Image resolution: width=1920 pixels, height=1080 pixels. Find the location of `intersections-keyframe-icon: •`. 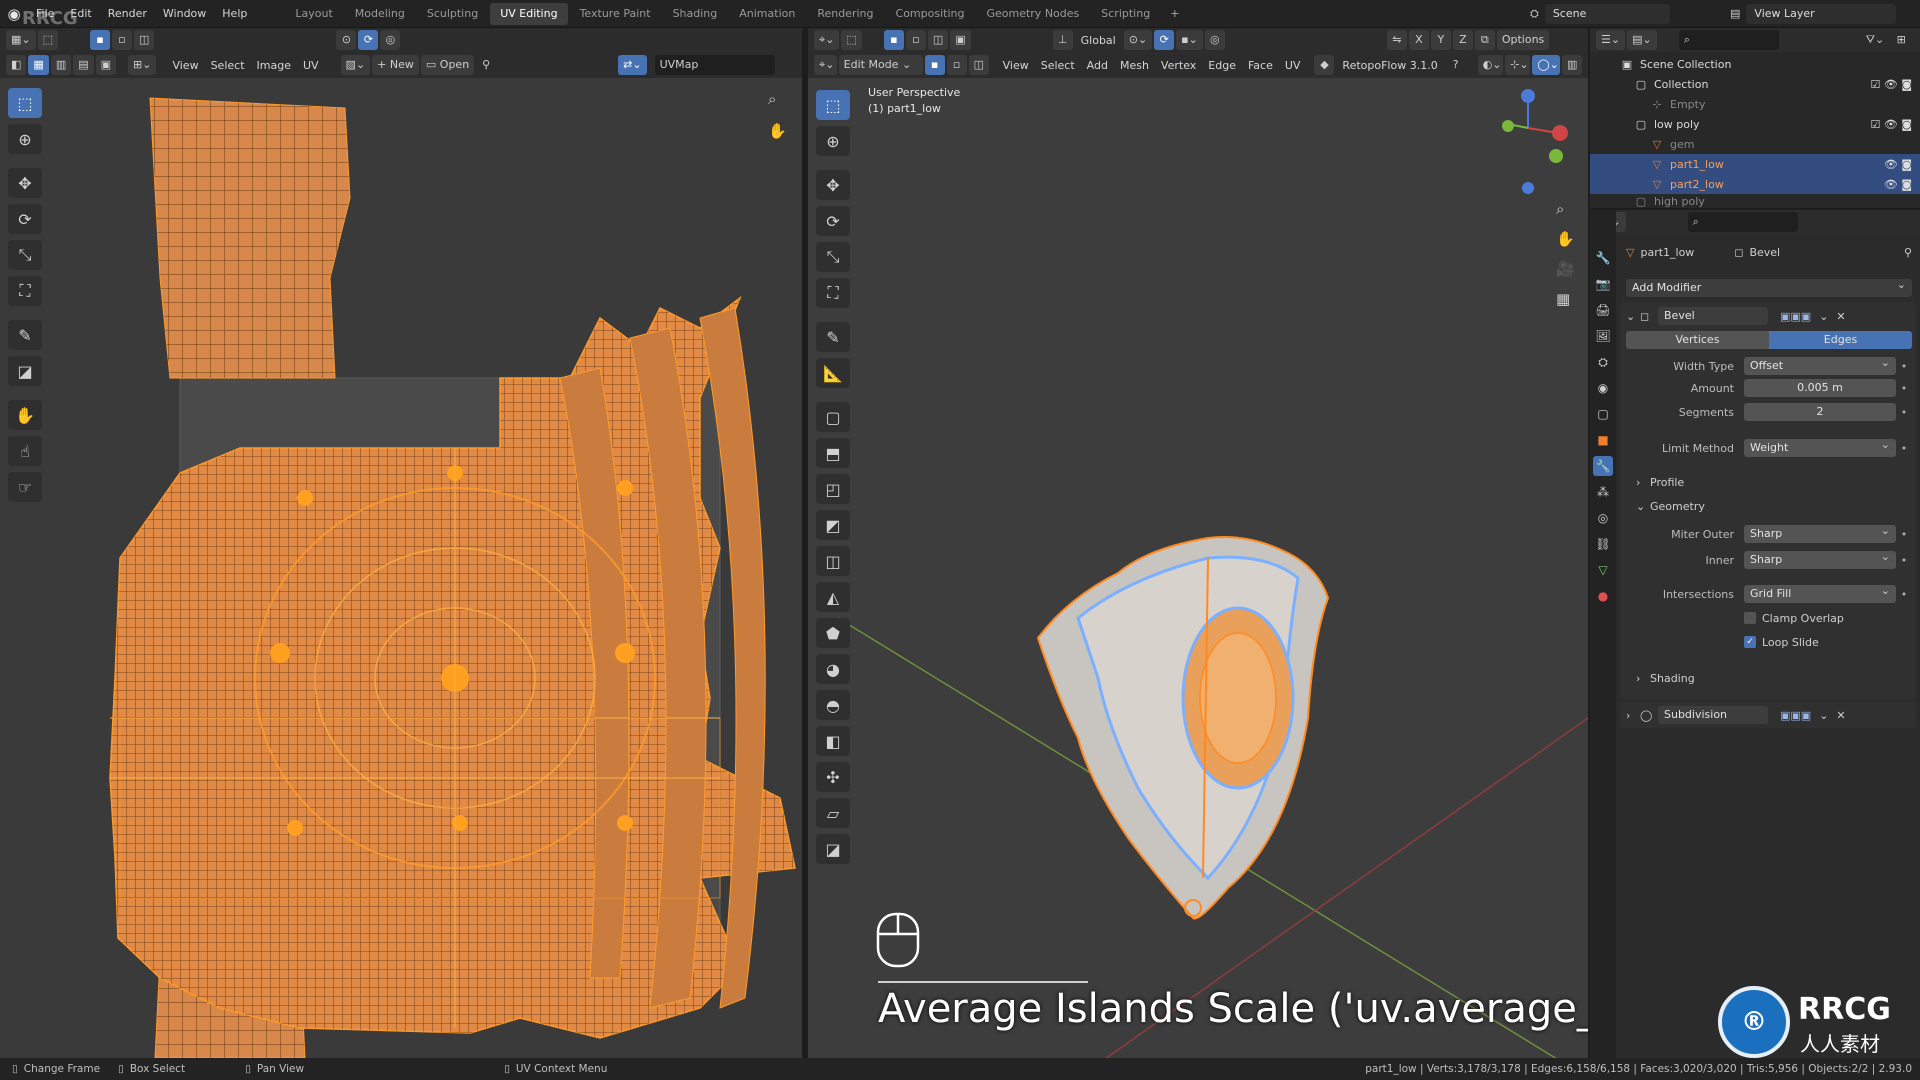

intersections-keyframe-icon: • is located at coordinates (1904, 594).